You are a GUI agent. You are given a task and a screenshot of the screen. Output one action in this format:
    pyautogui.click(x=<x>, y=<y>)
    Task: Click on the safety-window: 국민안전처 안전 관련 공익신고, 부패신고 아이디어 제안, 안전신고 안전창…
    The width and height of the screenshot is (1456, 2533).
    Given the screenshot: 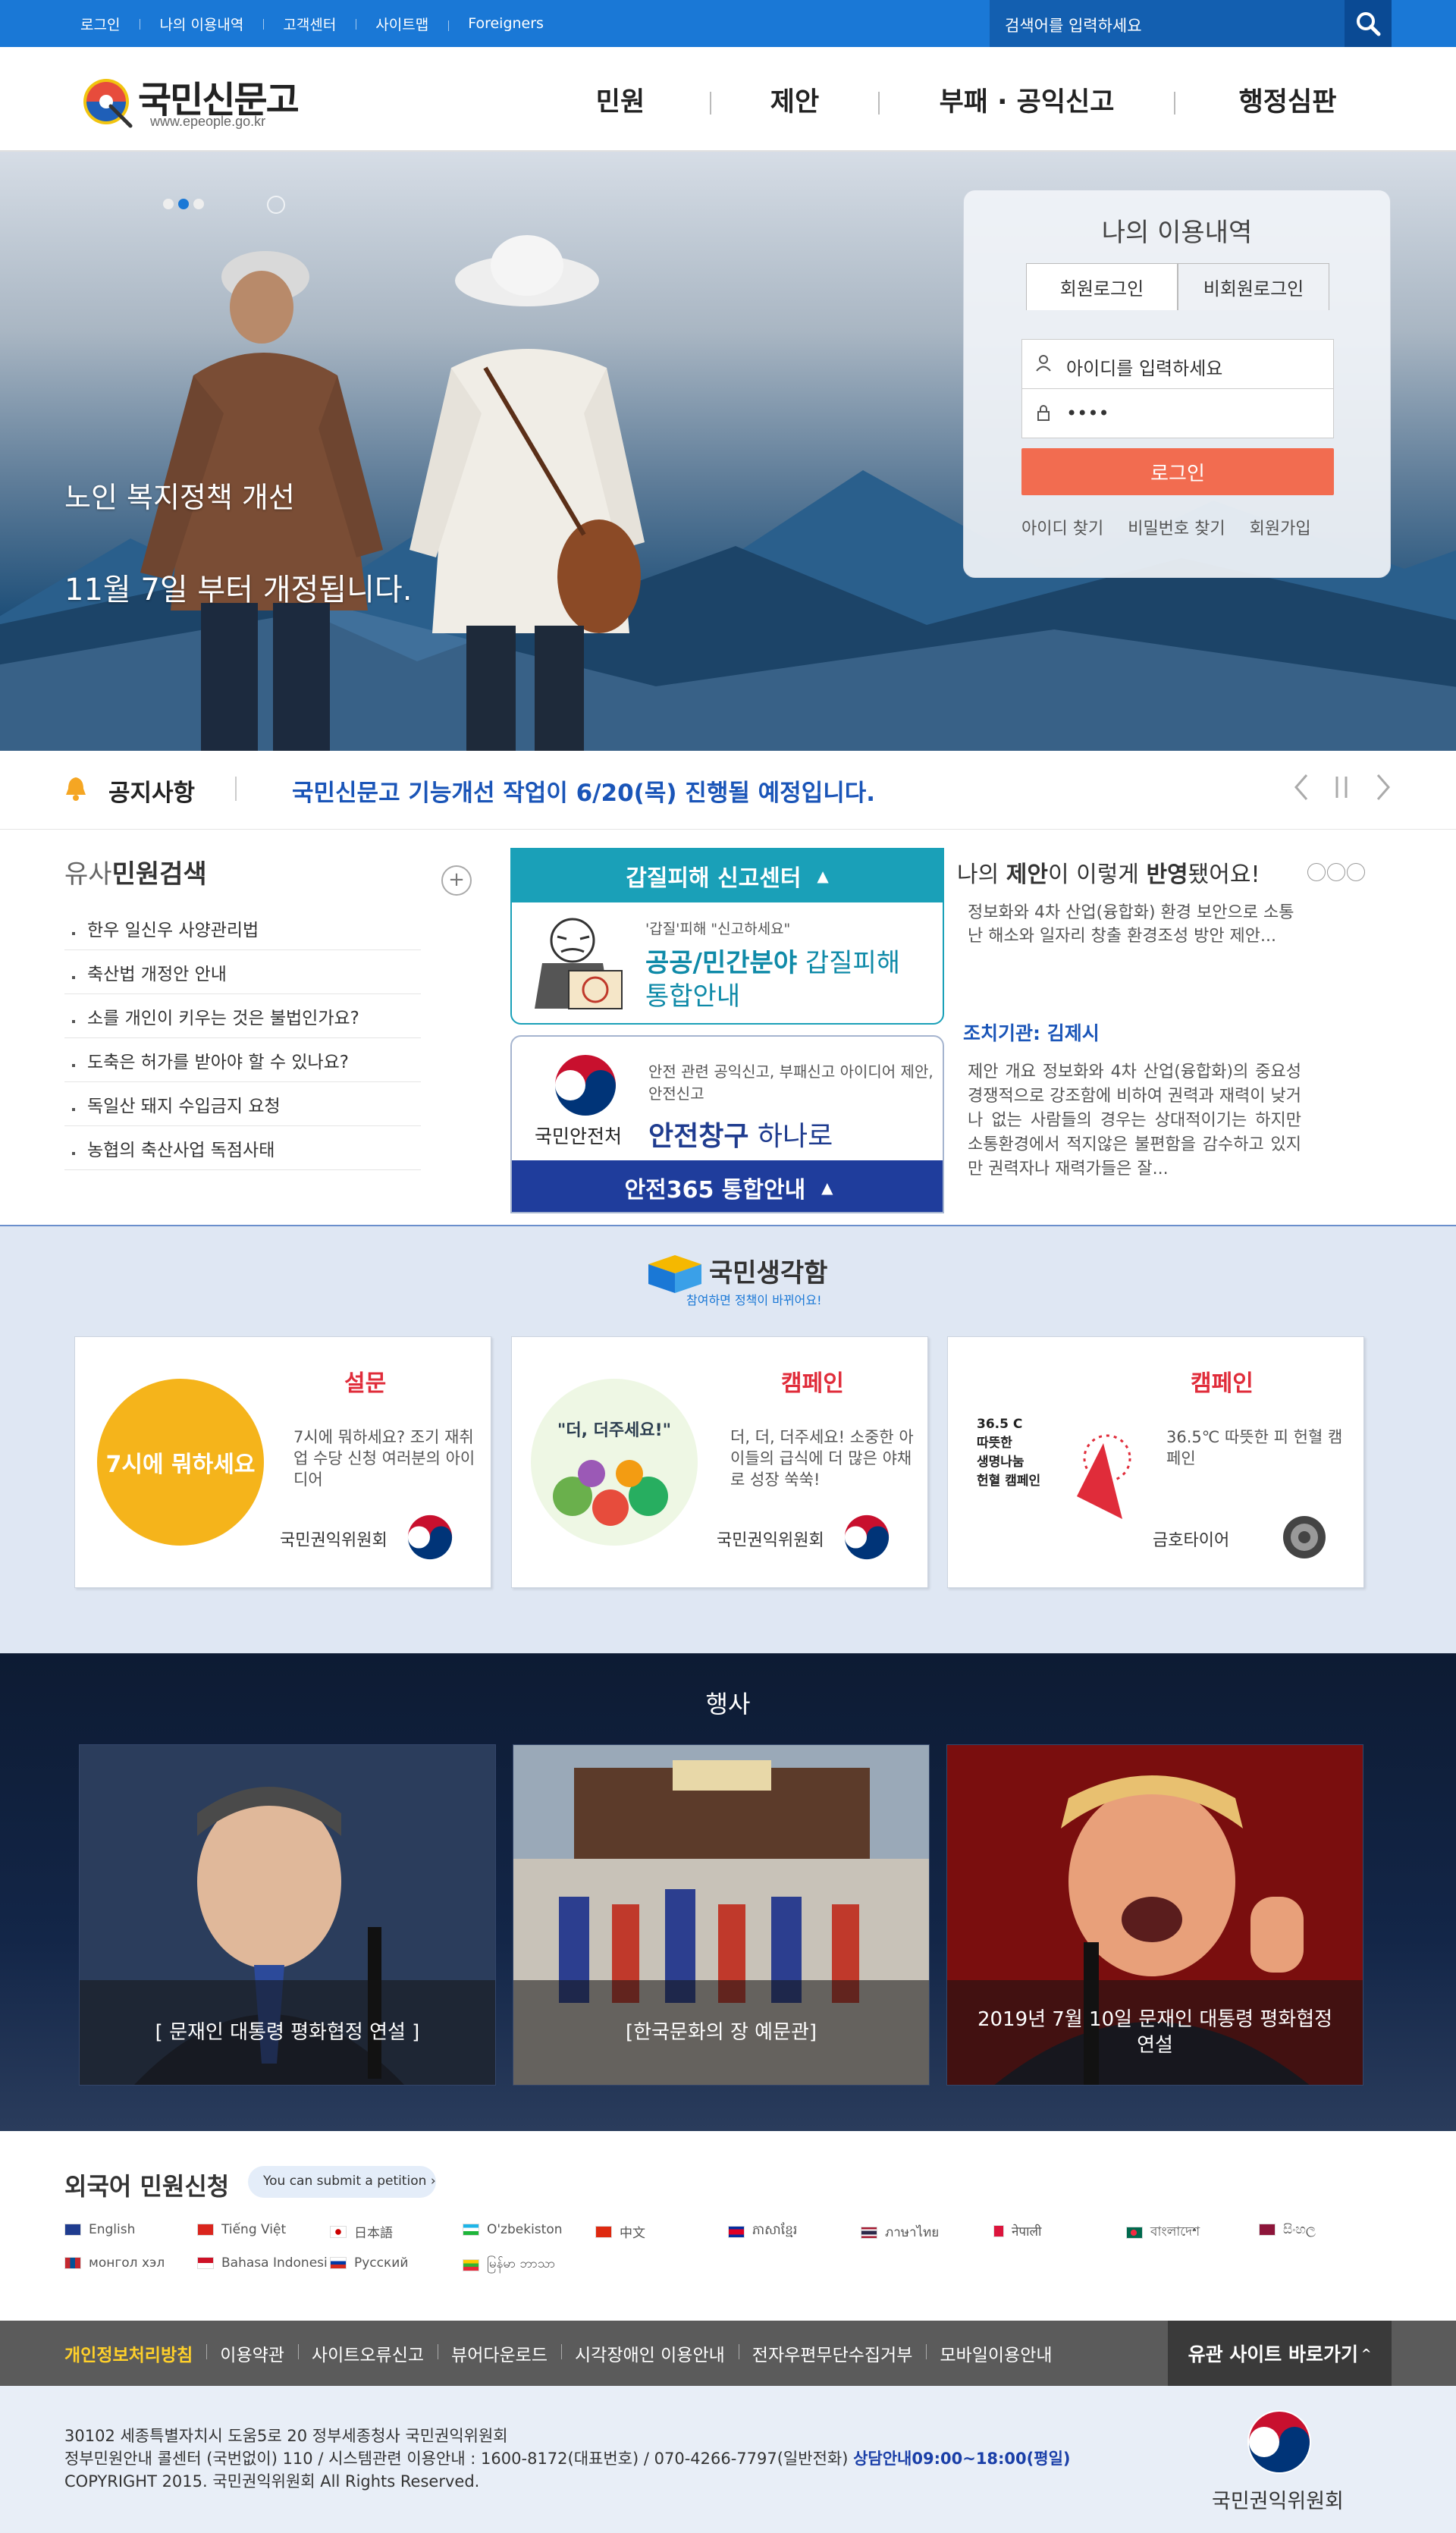 What is the action you would take?
    pyautogui.click(x=727, y=1124)
    